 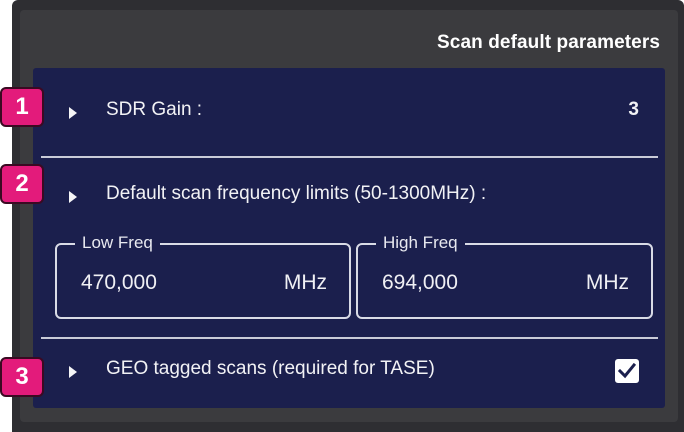 I want to click on low-freq-legend: Low Freq, so click(x=117, y=243).